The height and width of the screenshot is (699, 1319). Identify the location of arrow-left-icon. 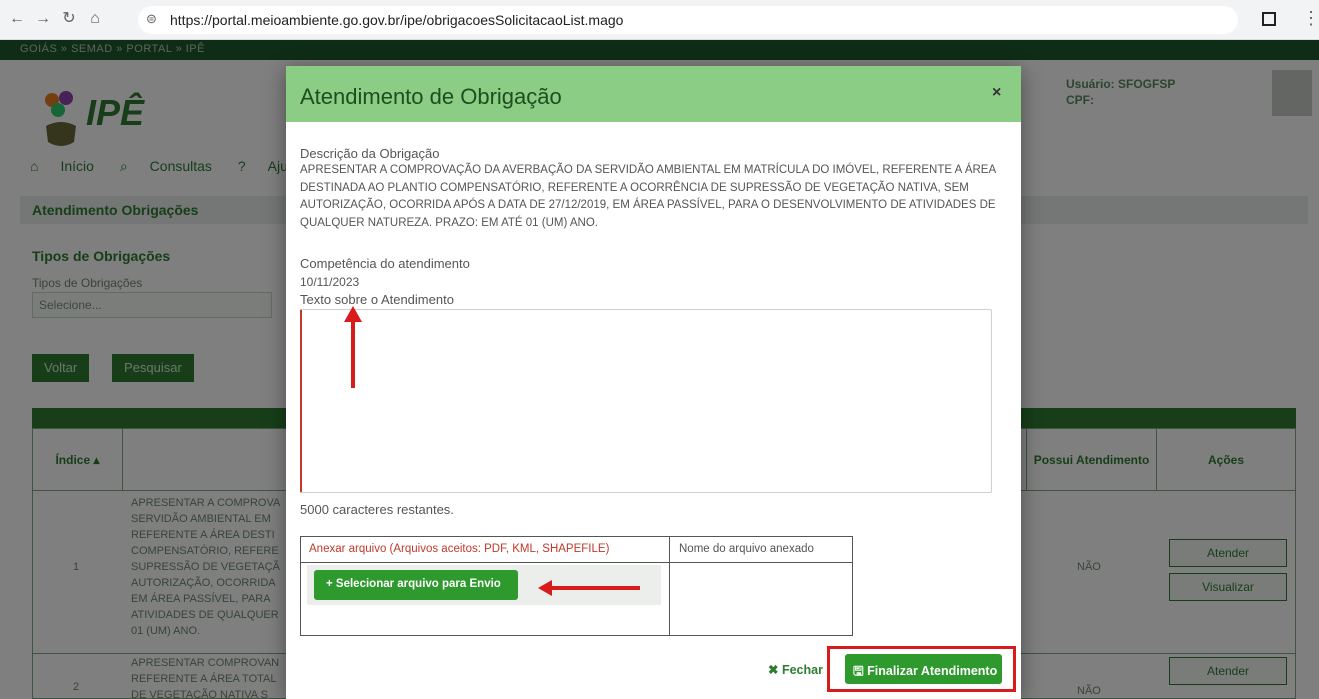
(589, 588).